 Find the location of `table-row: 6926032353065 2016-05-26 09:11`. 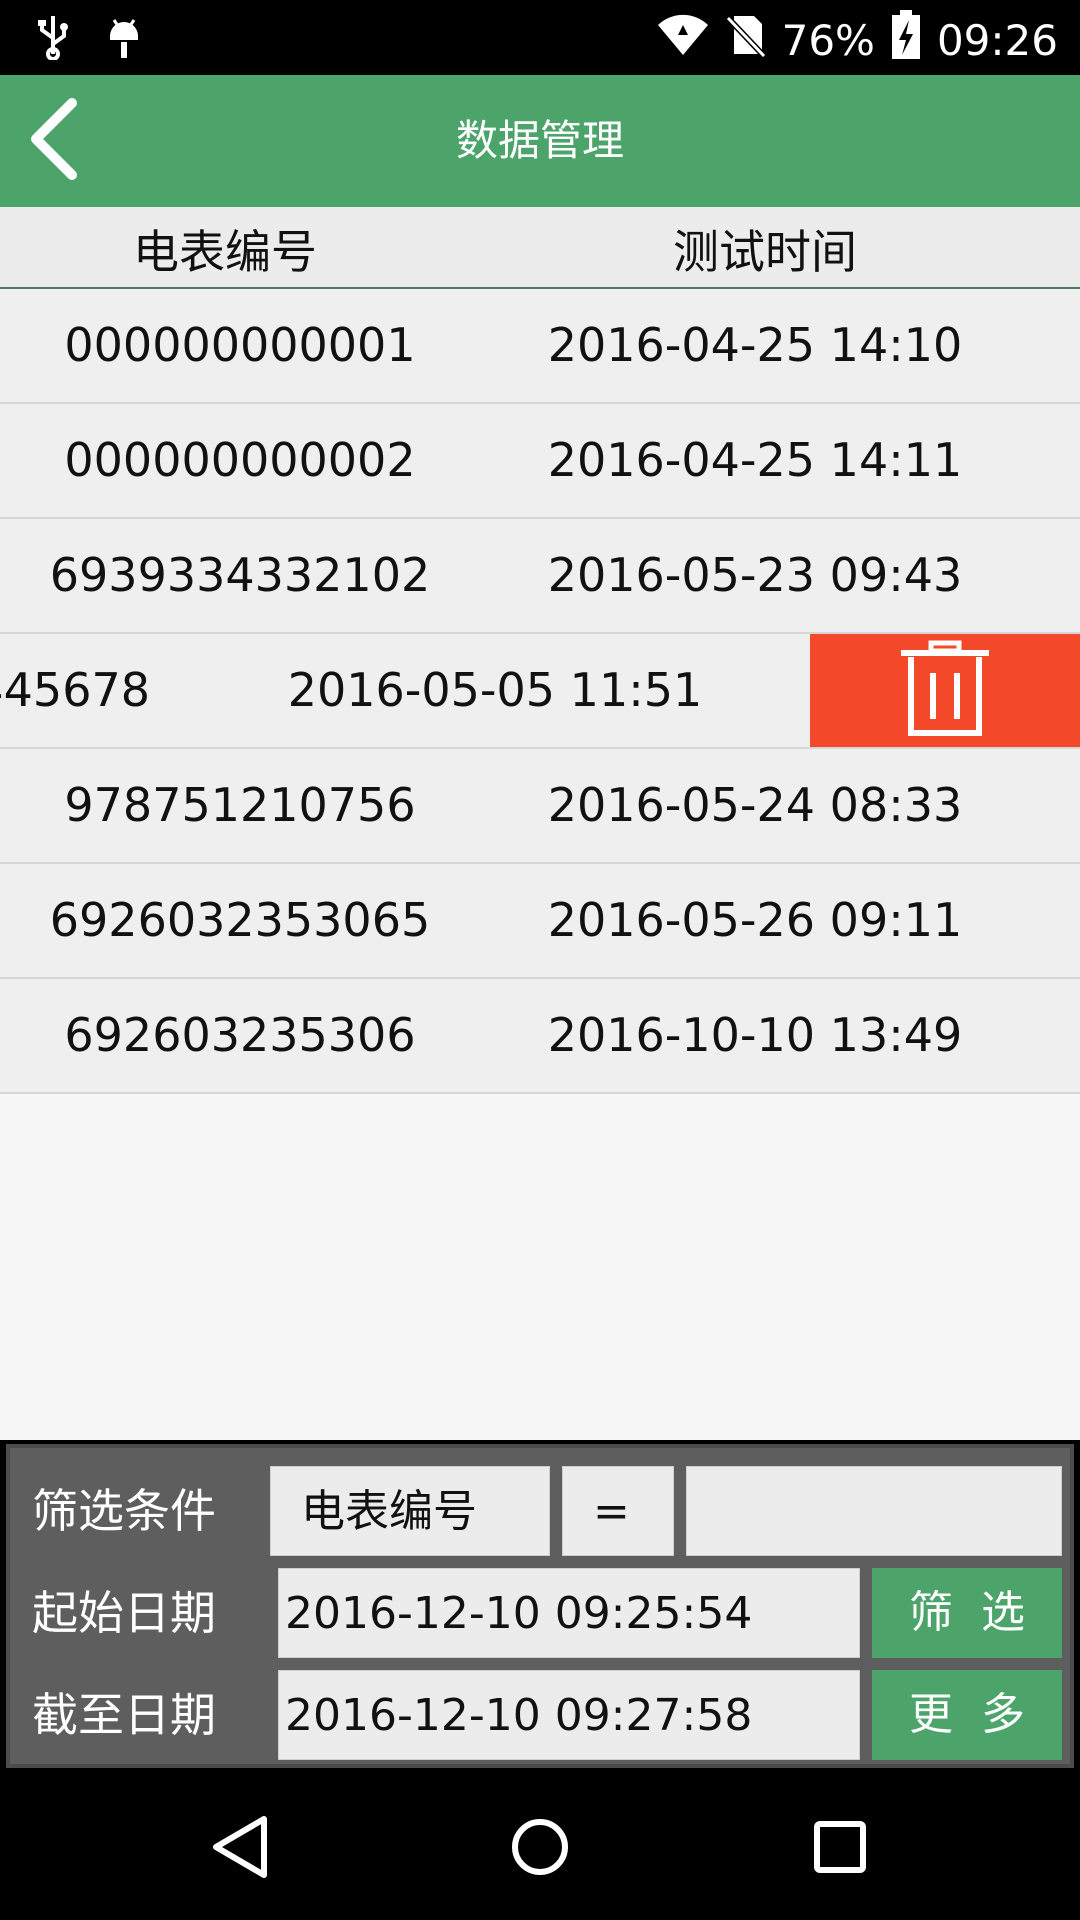

table-row: 6926032353065 2016-05-26 09:11 is located at coordinates (540, 921).